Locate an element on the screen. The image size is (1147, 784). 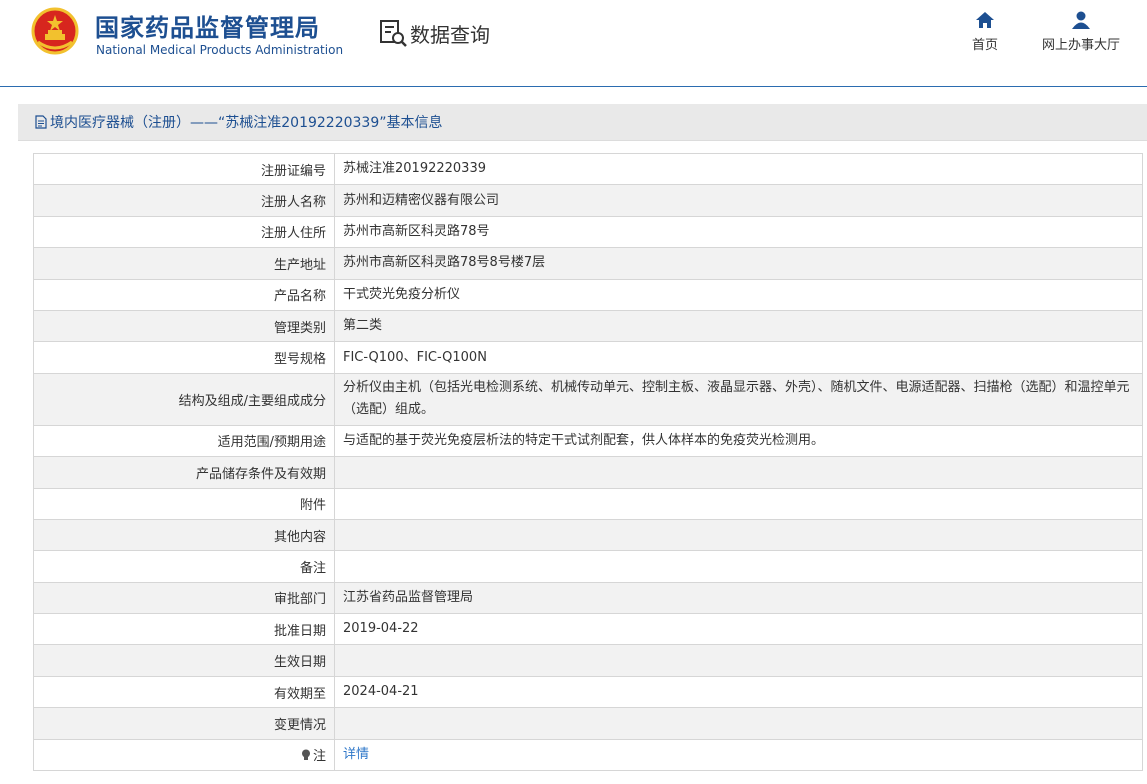
table-row: 注册人名称 苏州和迈精密仪器有限公司 is located at coordinates (588, 200).